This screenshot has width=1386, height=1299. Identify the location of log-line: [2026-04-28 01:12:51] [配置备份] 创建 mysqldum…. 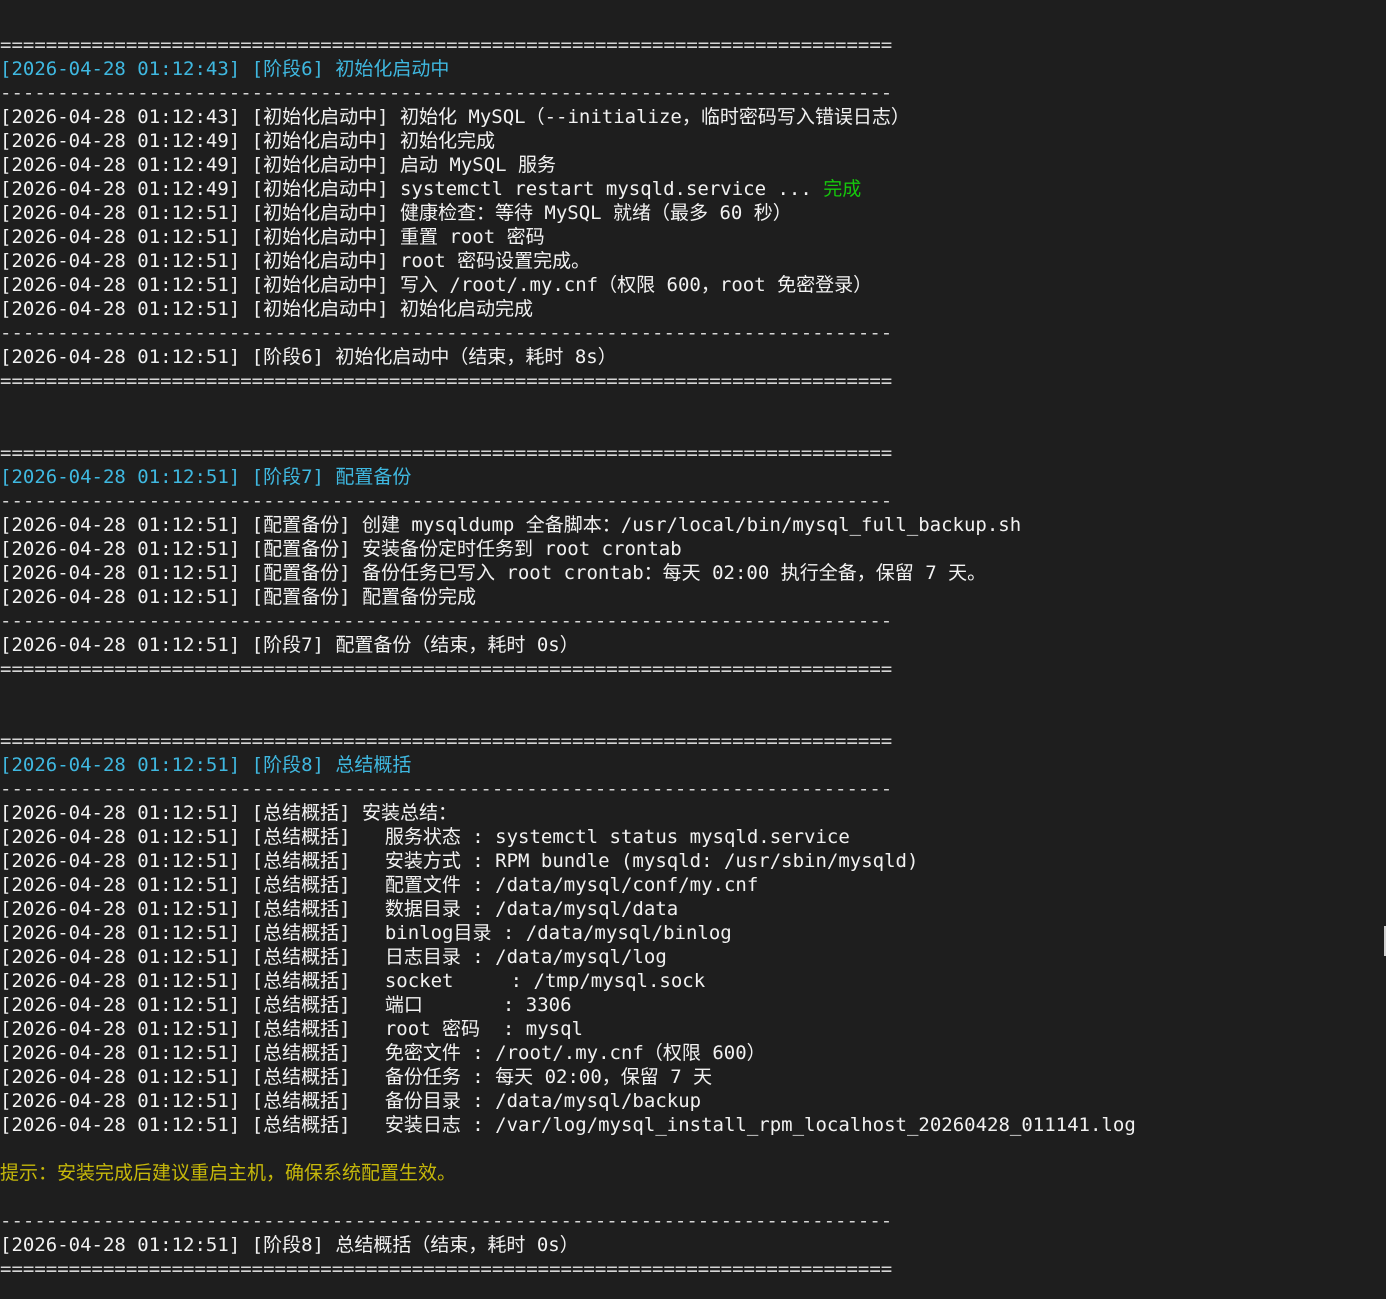
(511, 525).